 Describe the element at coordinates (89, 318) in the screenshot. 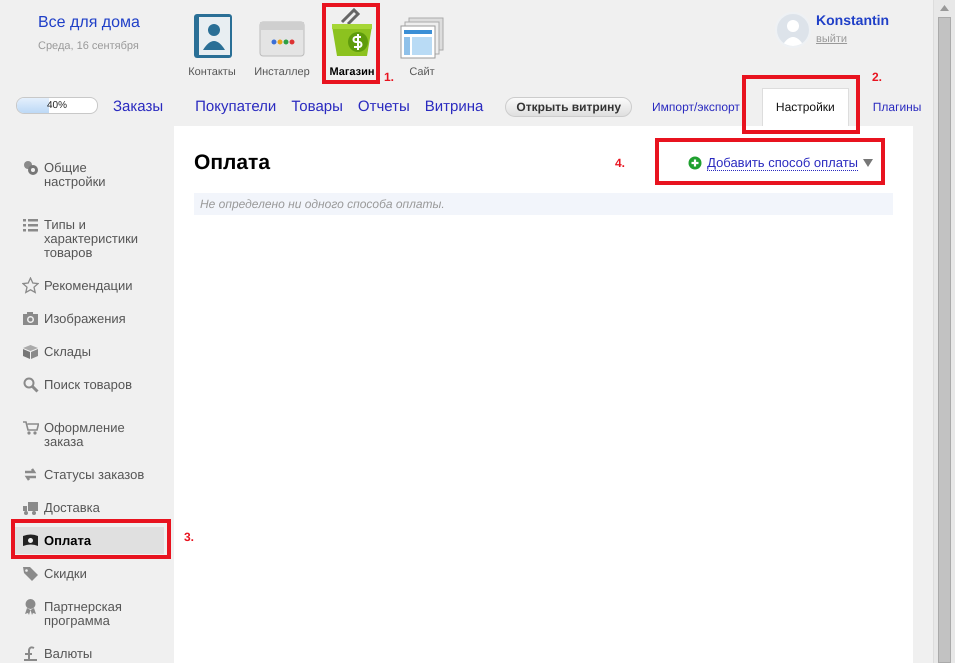

I see `sidebar-item: Изображения` at that location.